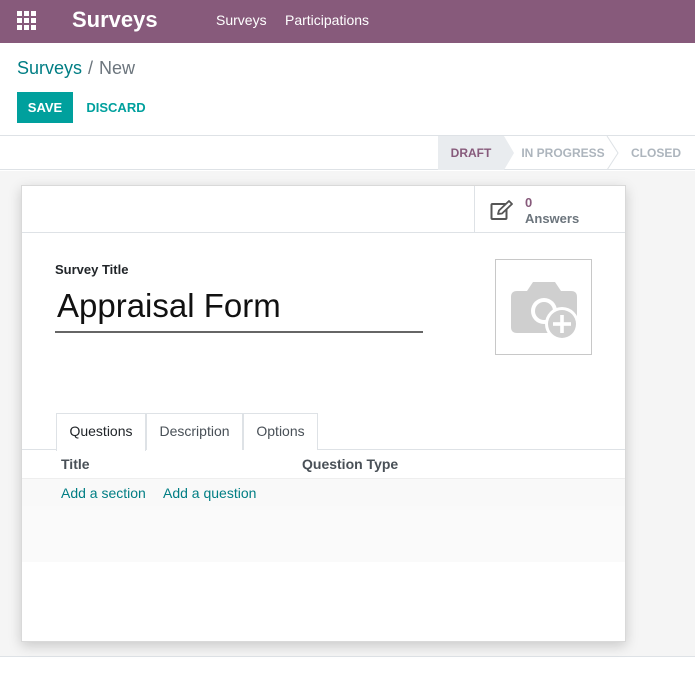 This screenshot has height=679, width=695. I want to click on stage-in-progress: IN PROGRESS, so click(563, 153).